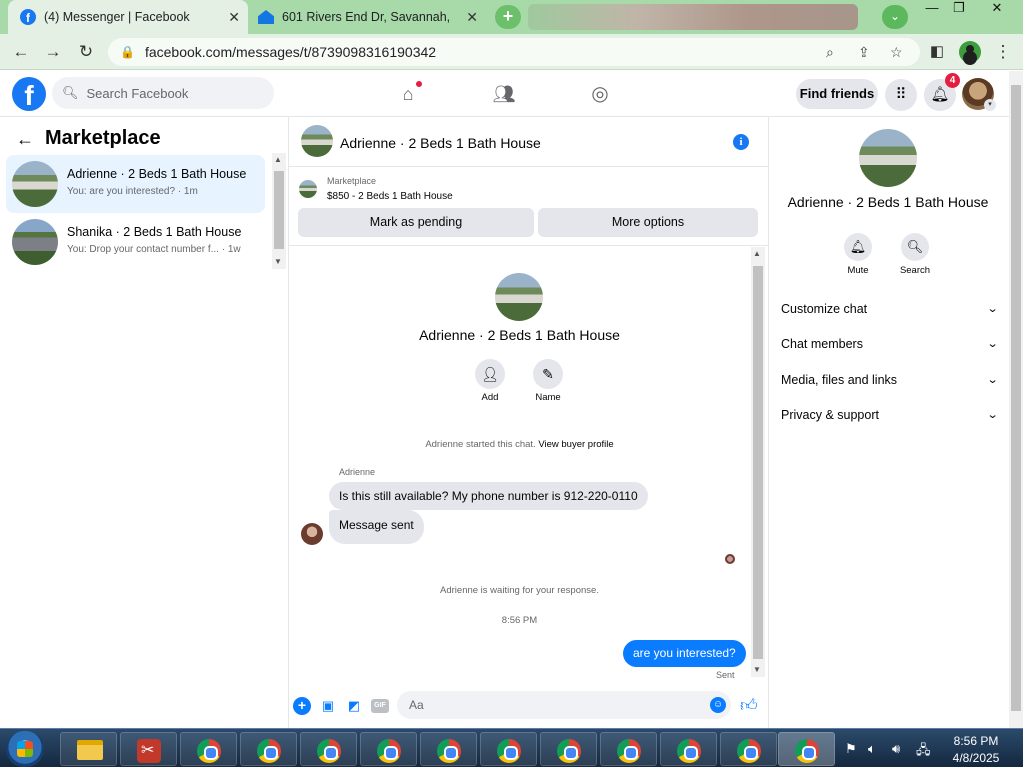 This screenshot has width=1023, height=767. I want to click on sender-name: Adrienne, so click(357, 472).